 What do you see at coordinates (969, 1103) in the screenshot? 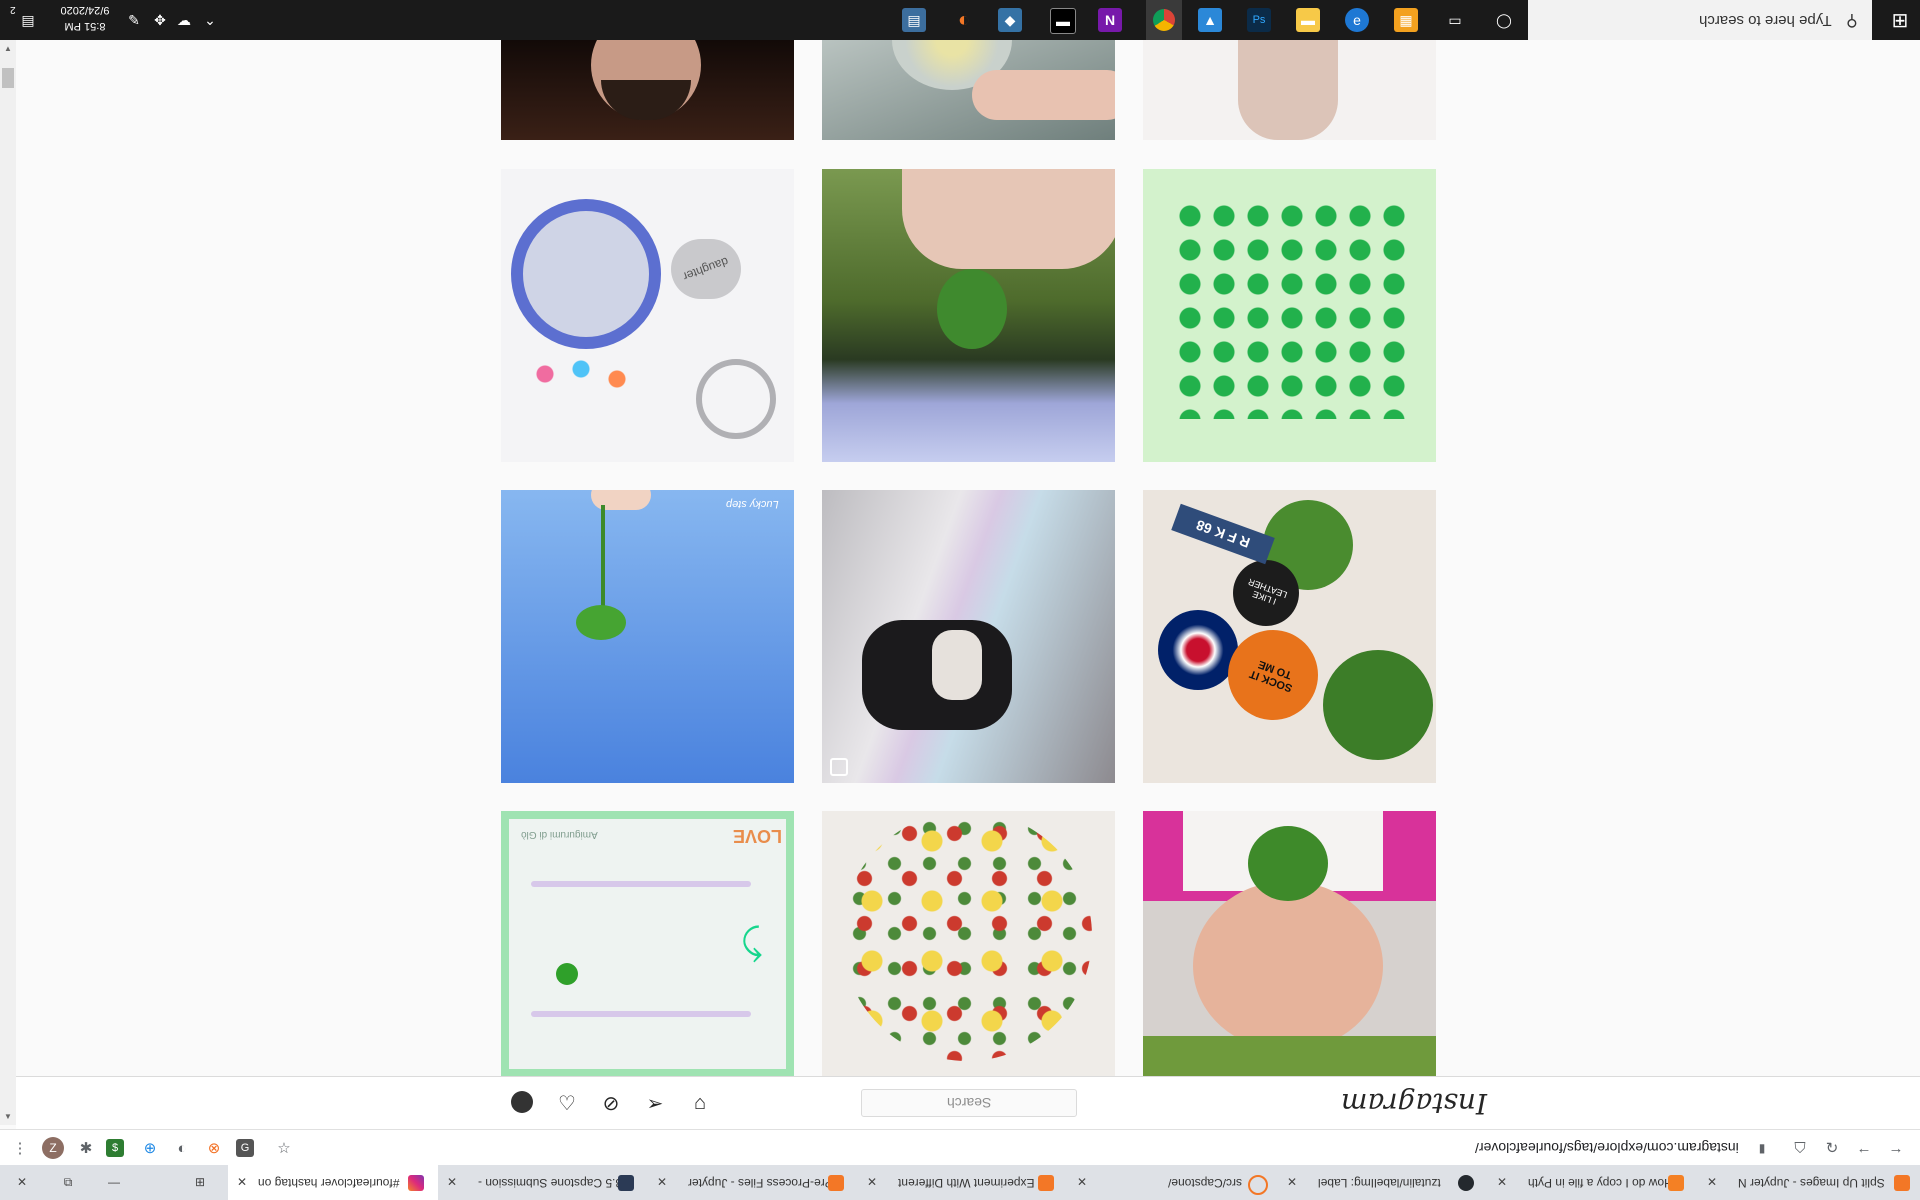
I see `instagram-search-input: Search` at bounding box center [969, 1103].